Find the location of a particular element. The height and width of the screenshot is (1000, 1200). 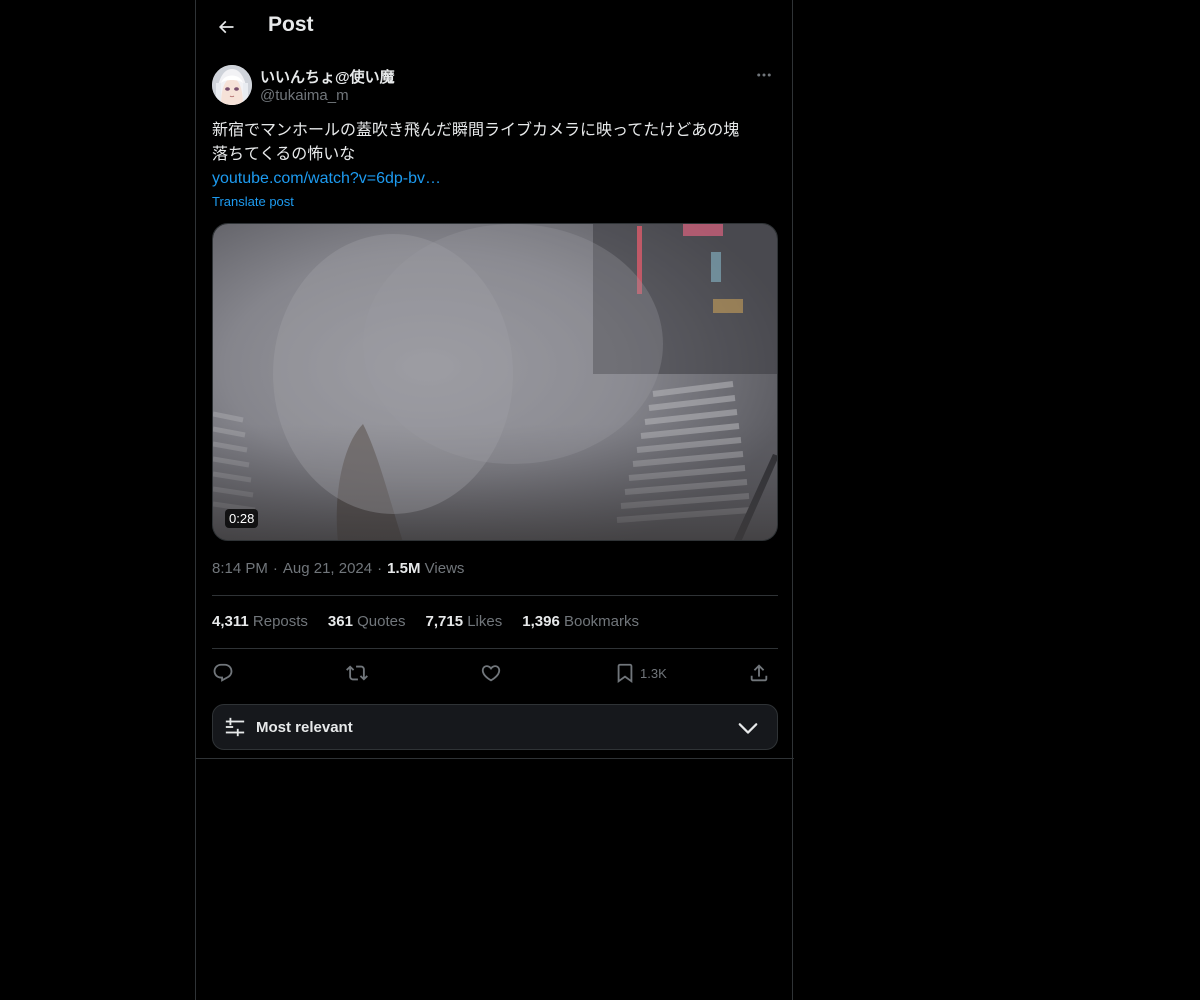

arrow-left-icon is located at coordinates (226, 27).